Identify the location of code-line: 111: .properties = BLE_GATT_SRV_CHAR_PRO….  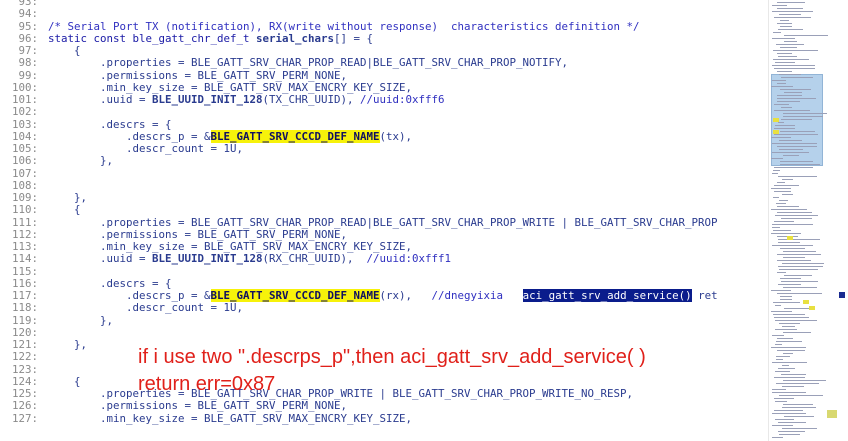
(384, 222).